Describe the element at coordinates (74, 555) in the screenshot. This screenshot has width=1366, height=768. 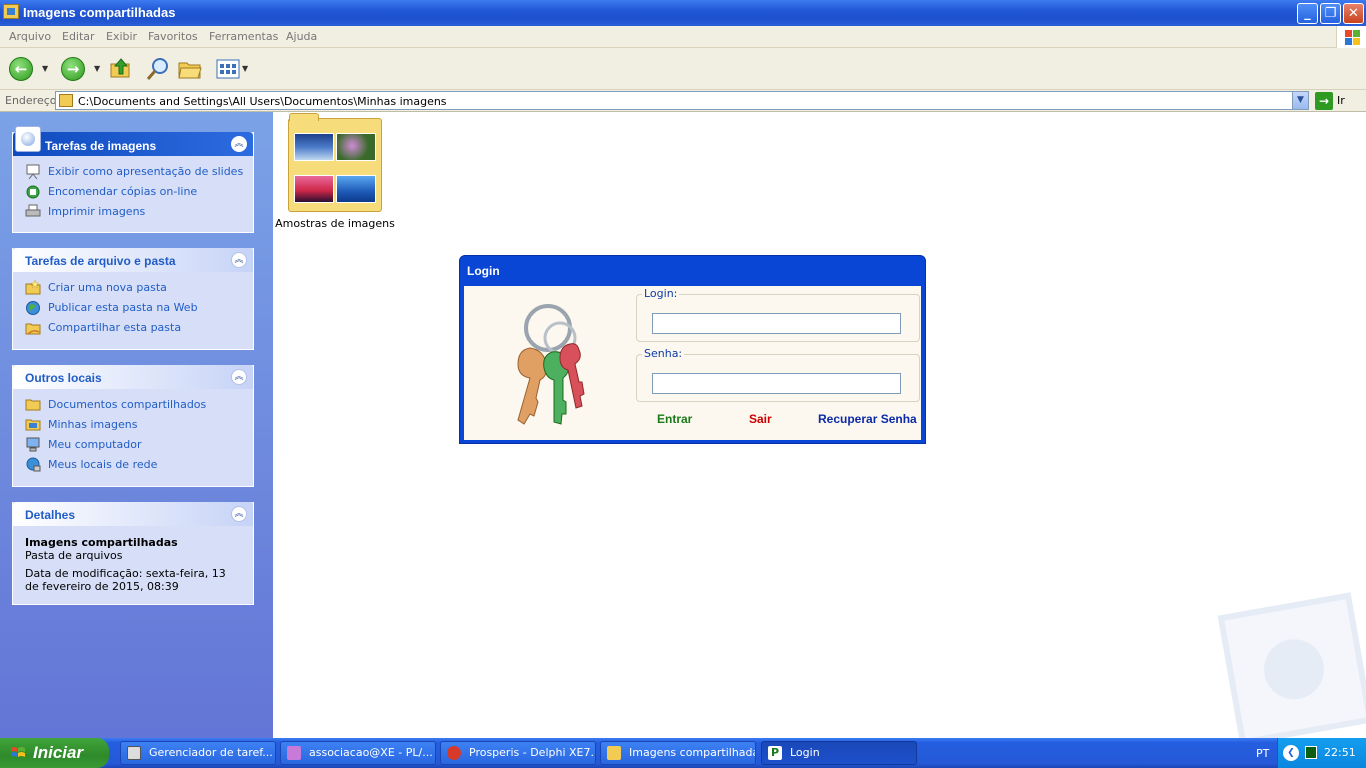
I see `details-type: Pasta de arquivos` at that location.